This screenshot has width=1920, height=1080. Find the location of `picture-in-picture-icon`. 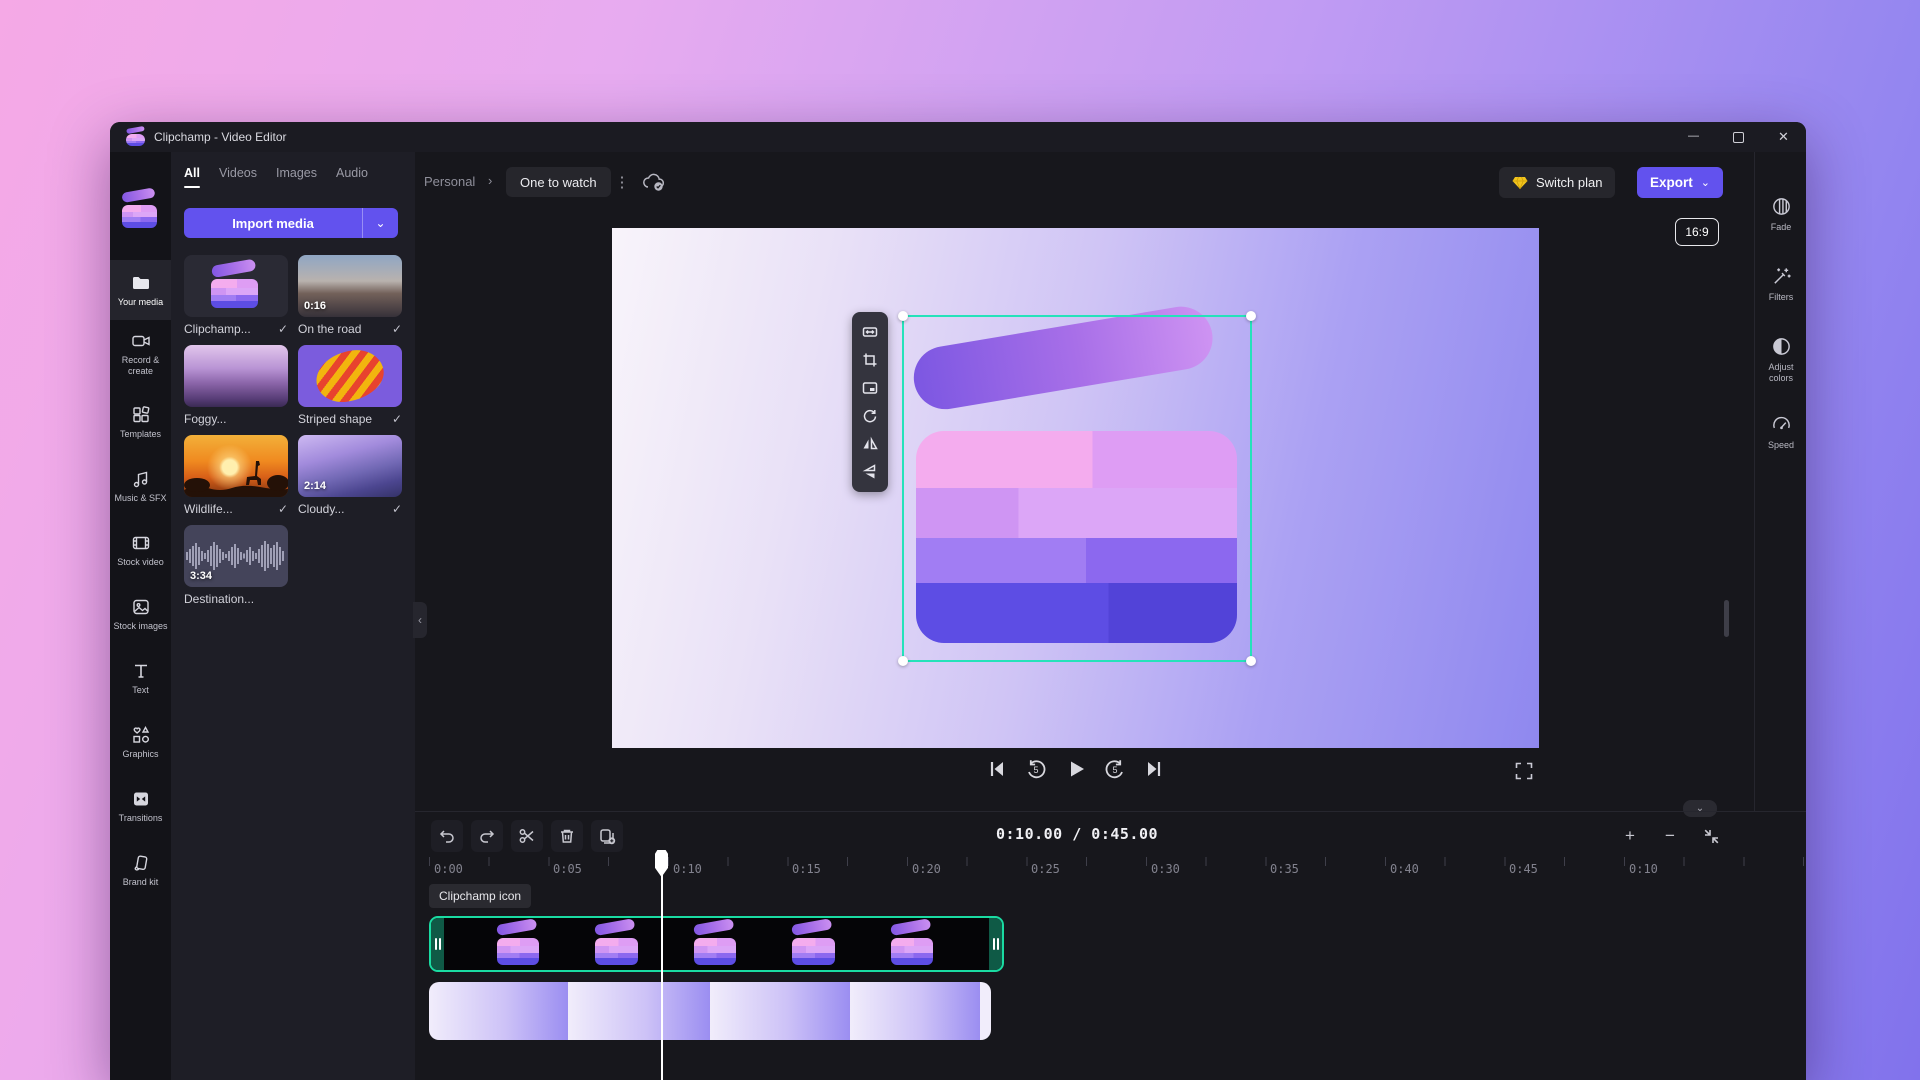

picture-in-picture-icon is located at coordinates (870, 388).